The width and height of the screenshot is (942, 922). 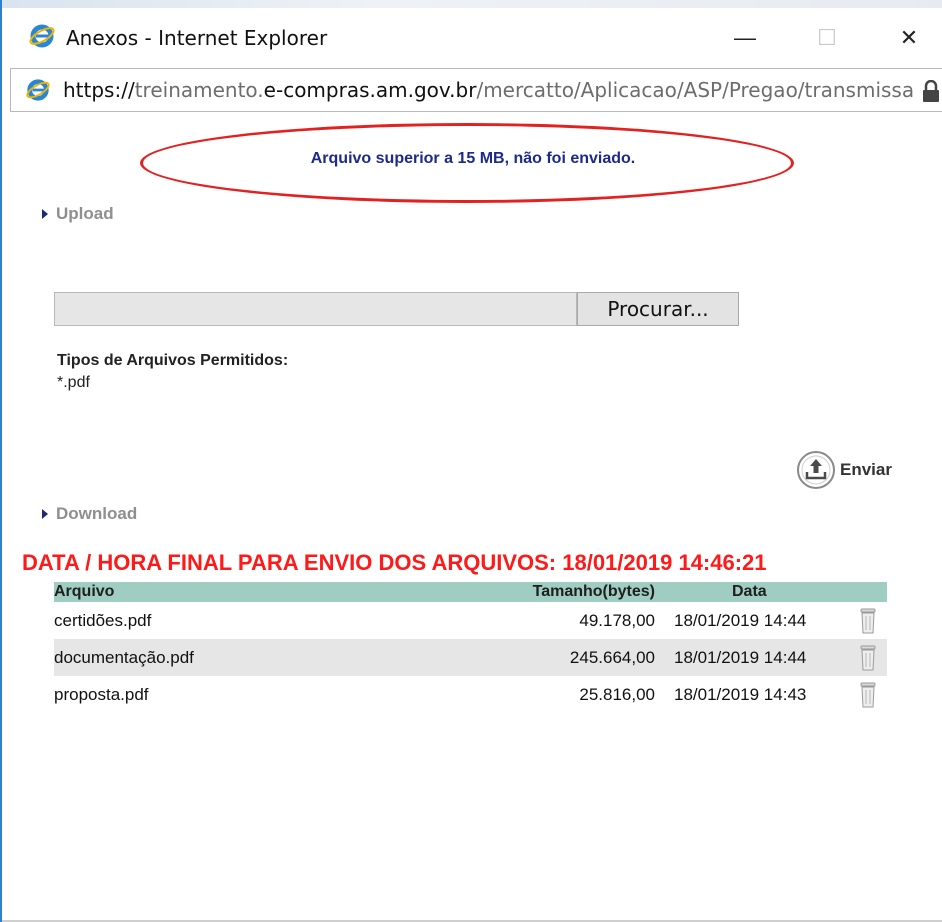 What do you see at coordinates (612, 657) in the screenshot?
I see `file-size: 245.664,00` at bounding box center [612, 657].